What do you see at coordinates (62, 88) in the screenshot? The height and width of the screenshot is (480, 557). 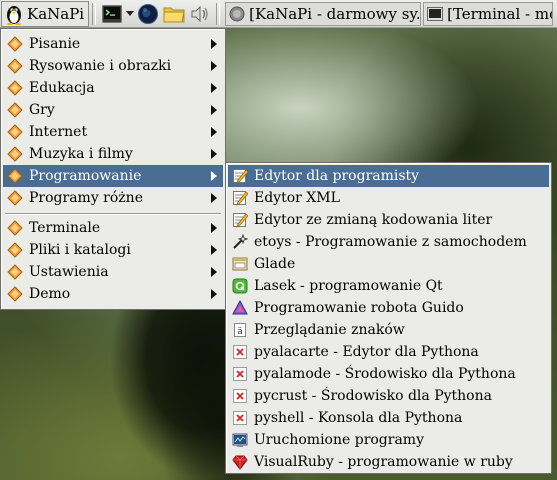 I see `menu-item-label: Edukacja` at bounding box center [62, 88].